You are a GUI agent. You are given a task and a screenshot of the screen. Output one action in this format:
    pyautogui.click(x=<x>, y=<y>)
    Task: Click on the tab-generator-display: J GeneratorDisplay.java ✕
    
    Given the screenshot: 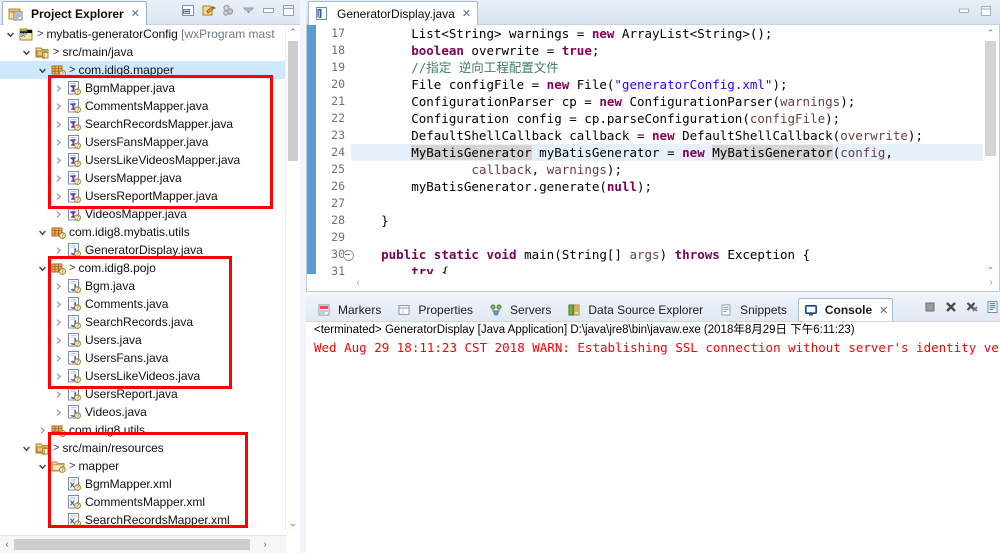 What is the action you would take?
    pyautogui.click(x=393, y=13)
    